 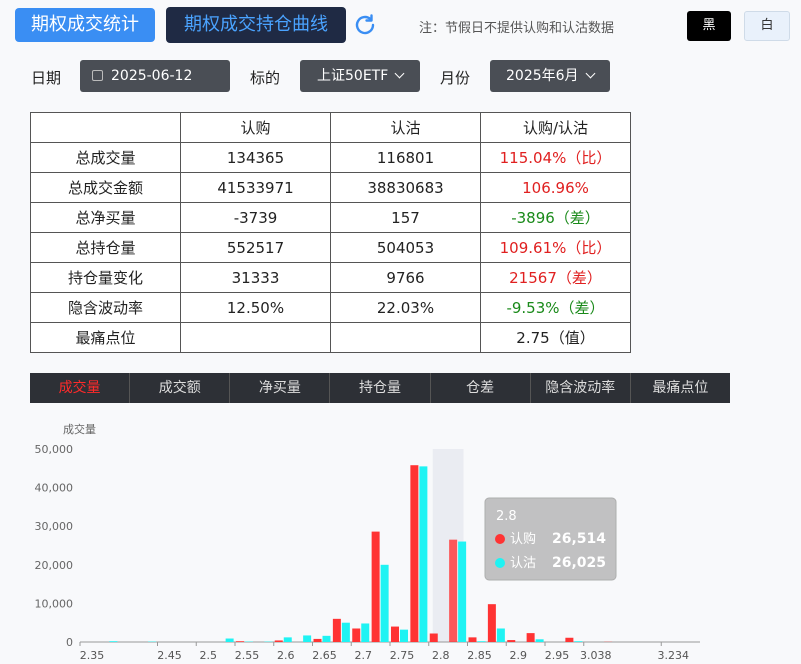 I want to click on date-value: 2025-06-12, so click(x=152, y=76).